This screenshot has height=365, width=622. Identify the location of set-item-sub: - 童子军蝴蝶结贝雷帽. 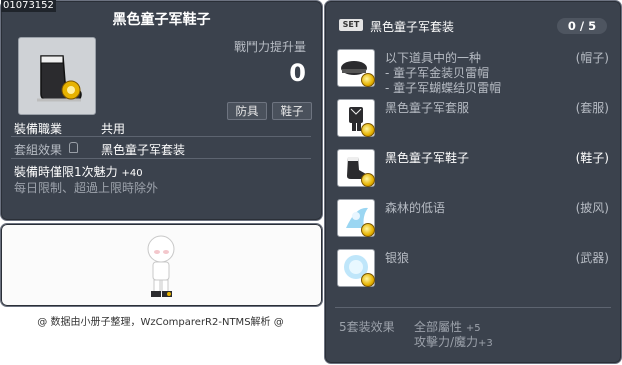
(443, 88).